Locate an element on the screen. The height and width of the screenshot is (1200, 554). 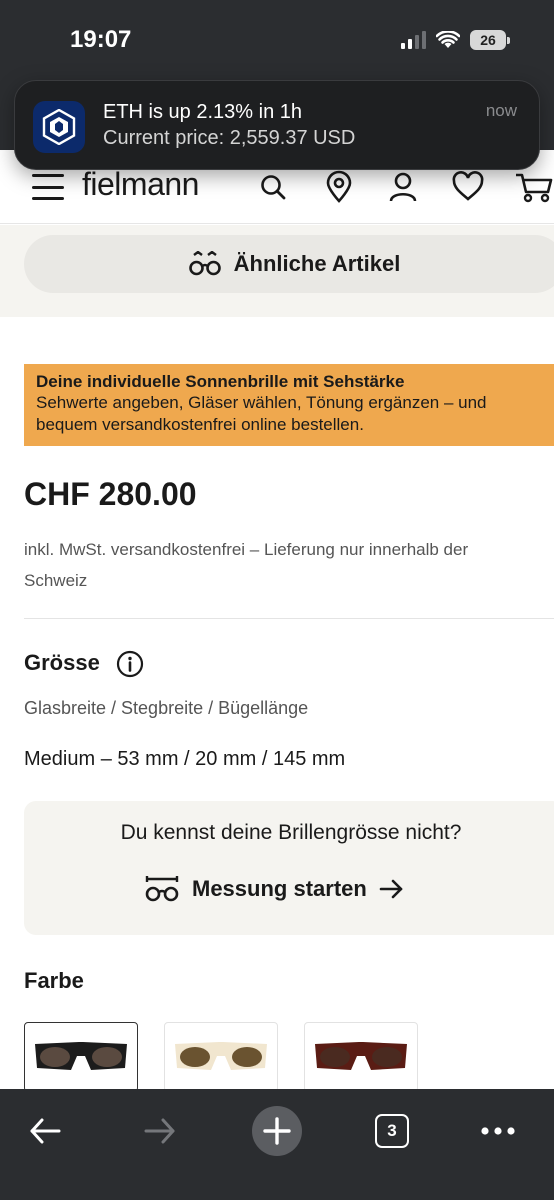
battery-level: 26 is located at coordinates (488, 40).